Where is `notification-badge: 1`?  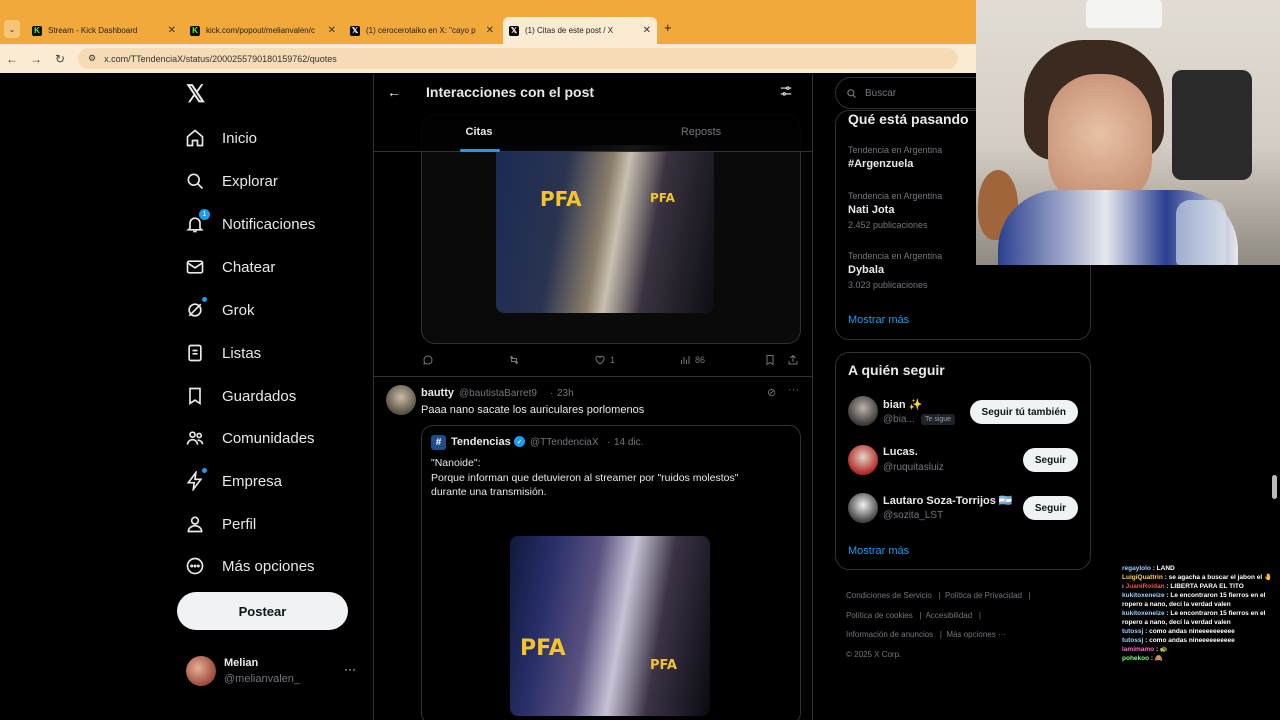 notification-badge: 1 is located at coordinates (204, 214).